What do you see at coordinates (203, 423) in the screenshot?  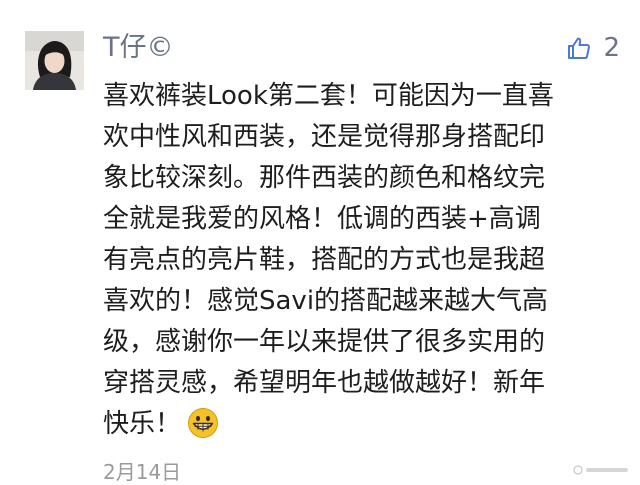 I see `grinning-face-emoji-icon` at bounding box center [203, 423].